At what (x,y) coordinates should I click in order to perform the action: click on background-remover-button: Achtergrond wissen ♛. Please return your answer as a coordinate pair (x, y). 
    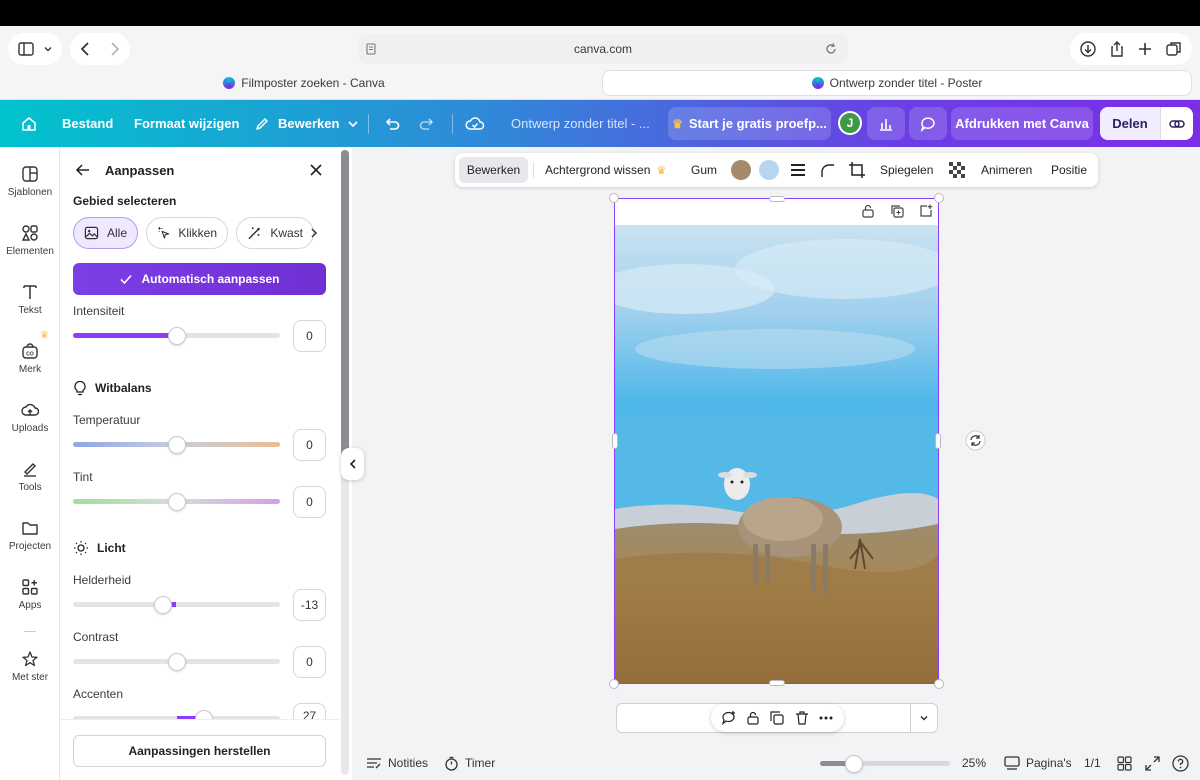
    Looking at the image, I should click on (605, 170).